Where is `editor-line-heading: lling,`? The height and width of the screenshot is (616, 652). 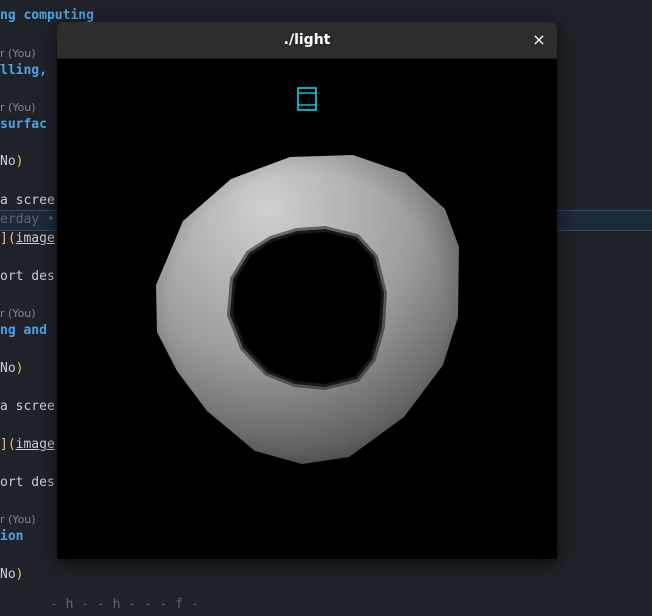
editor-line-heading: lling, is located at coordinates (23, 70).